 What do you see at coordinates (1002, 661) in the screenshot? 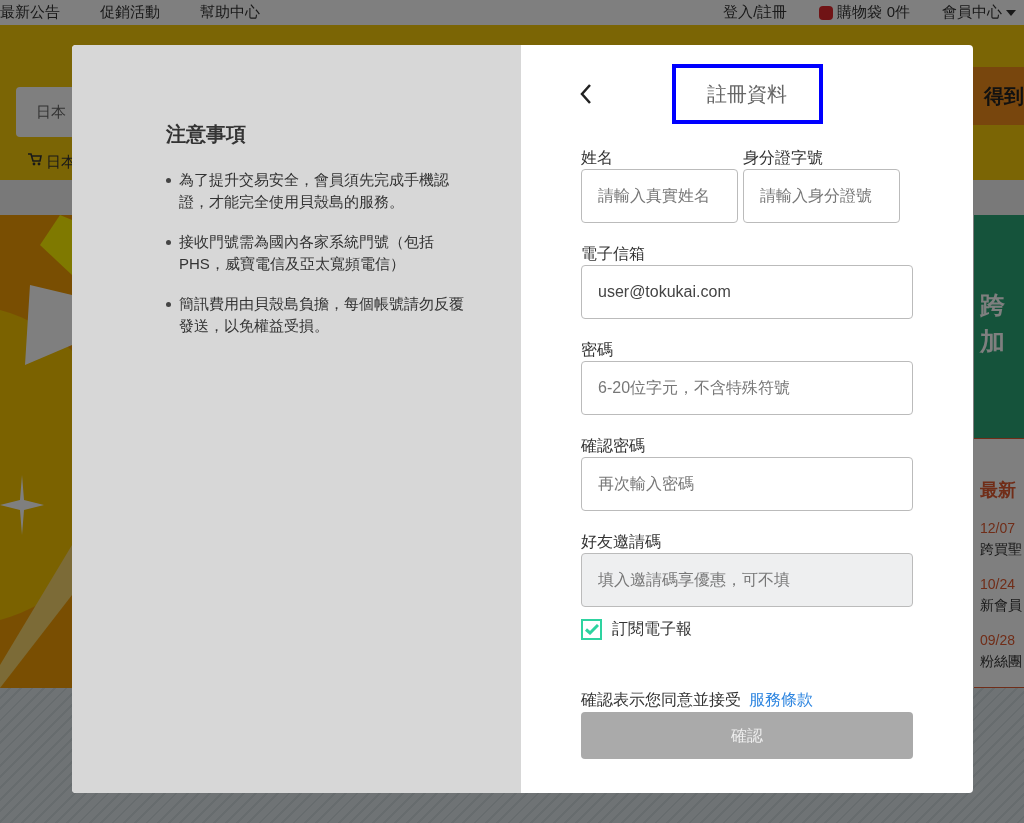
I see `news-item: 粉絲團` at bounding box center [1002, 661].